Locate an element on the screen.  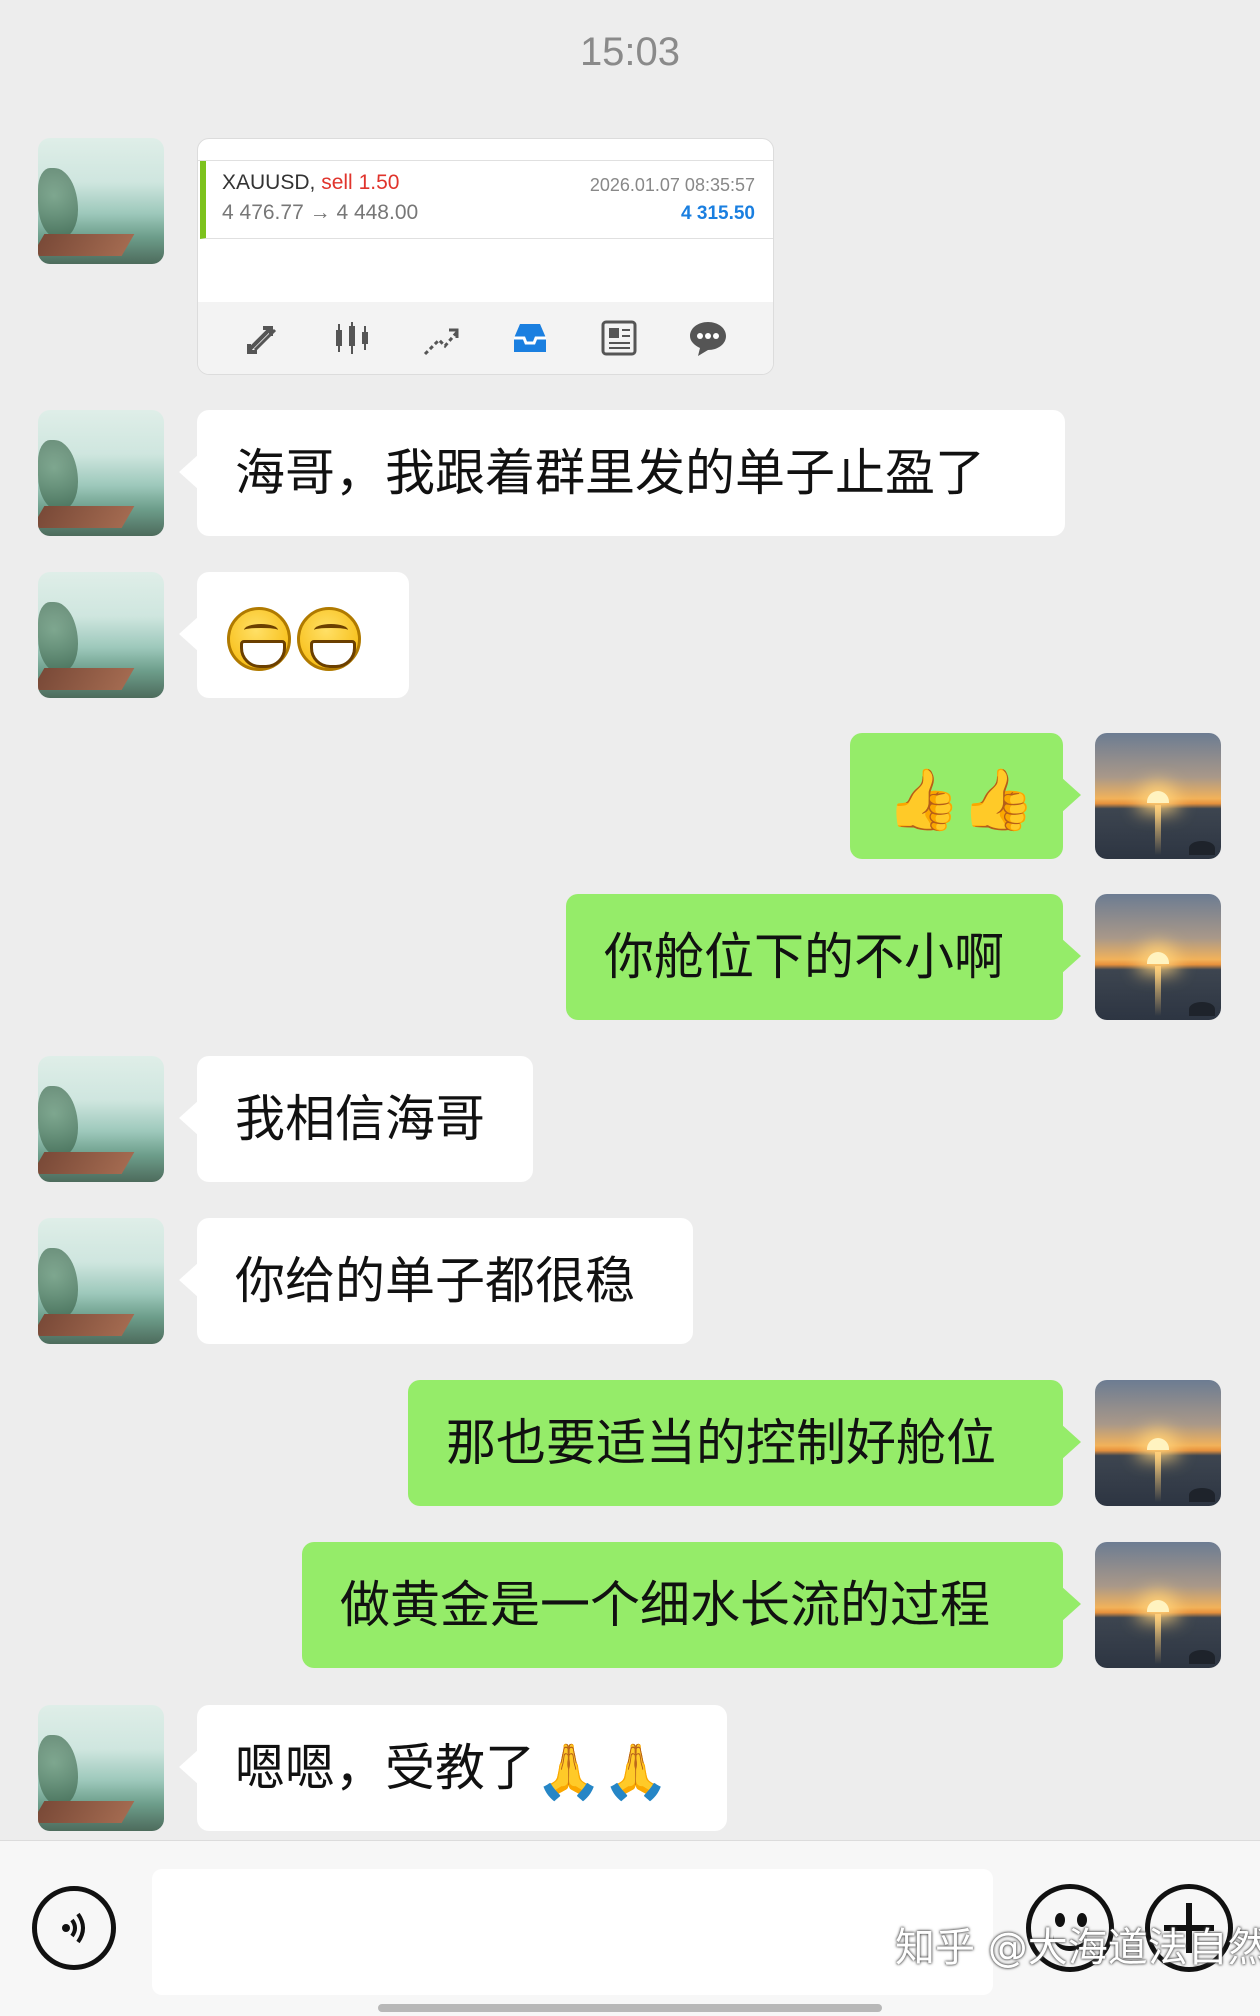
message-text: 嗯嗯，受教了 is located at coordinates (385, 1768).